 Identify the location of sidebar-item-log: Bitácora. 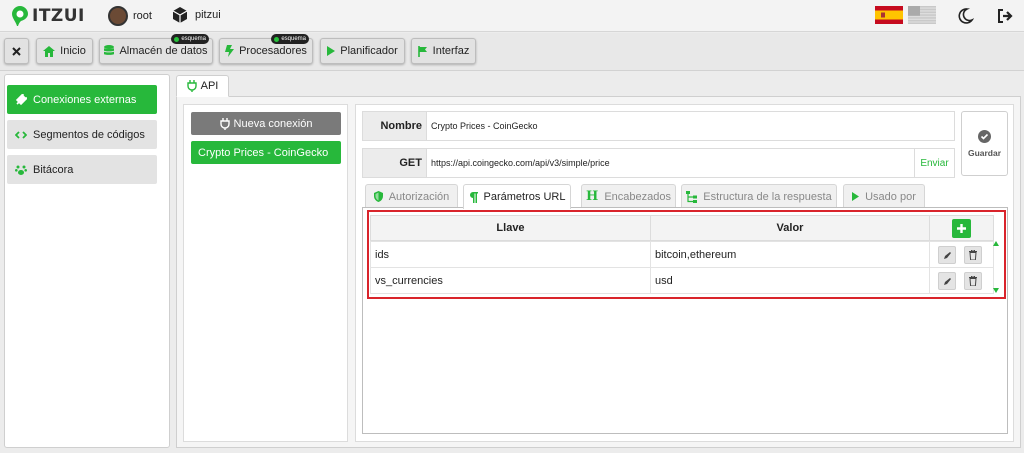
(82, 169).